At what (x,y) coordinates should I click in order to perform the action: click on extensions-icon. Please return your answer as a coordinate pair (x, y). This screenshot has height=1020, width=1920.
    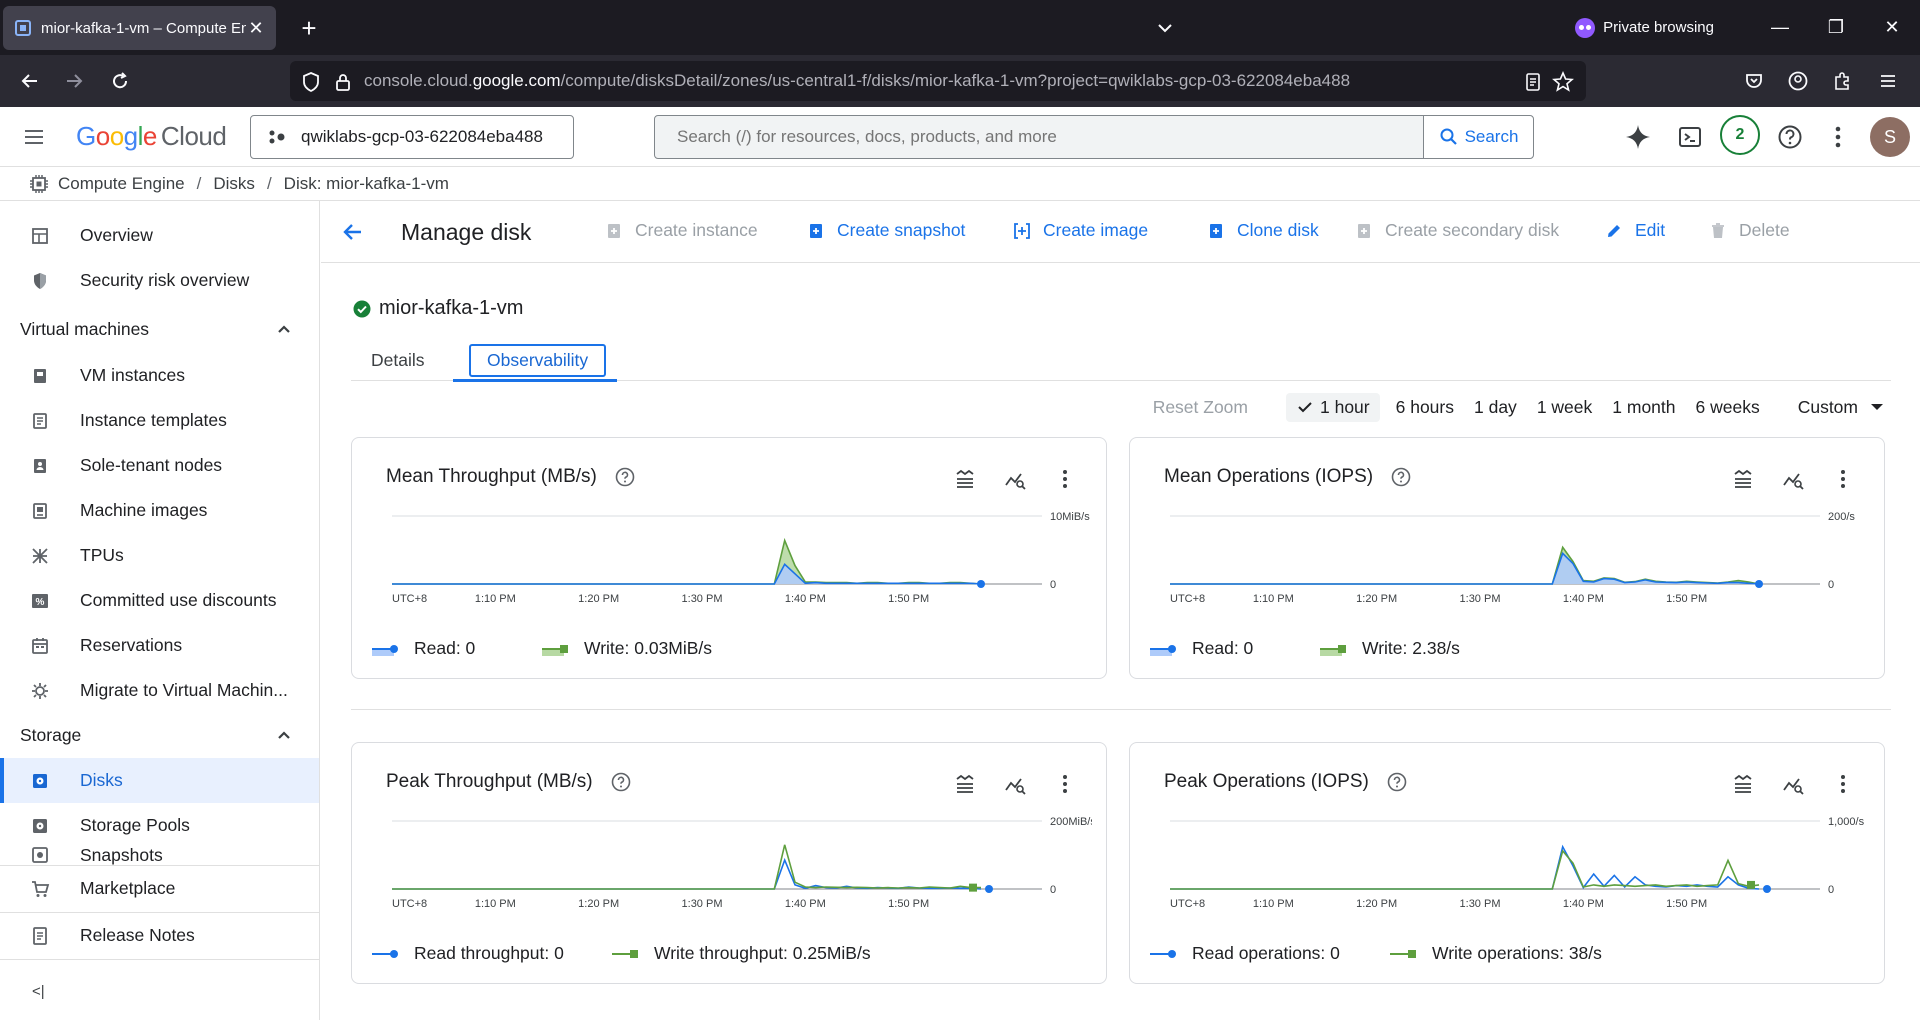
    Looking at the image, I should click on (1842, 81).